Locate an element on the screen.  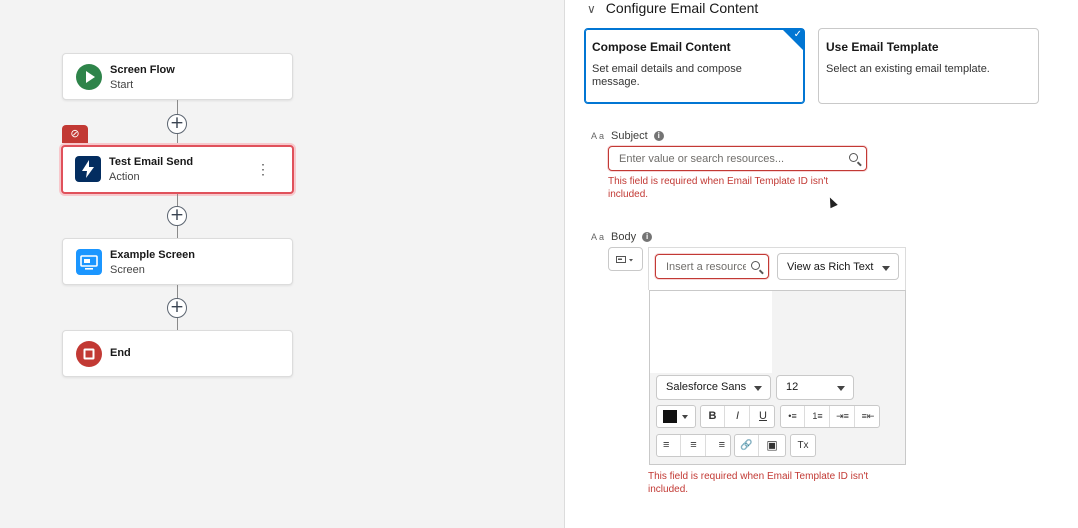
image-icon: ▣ is located at coordinates (772, 445).